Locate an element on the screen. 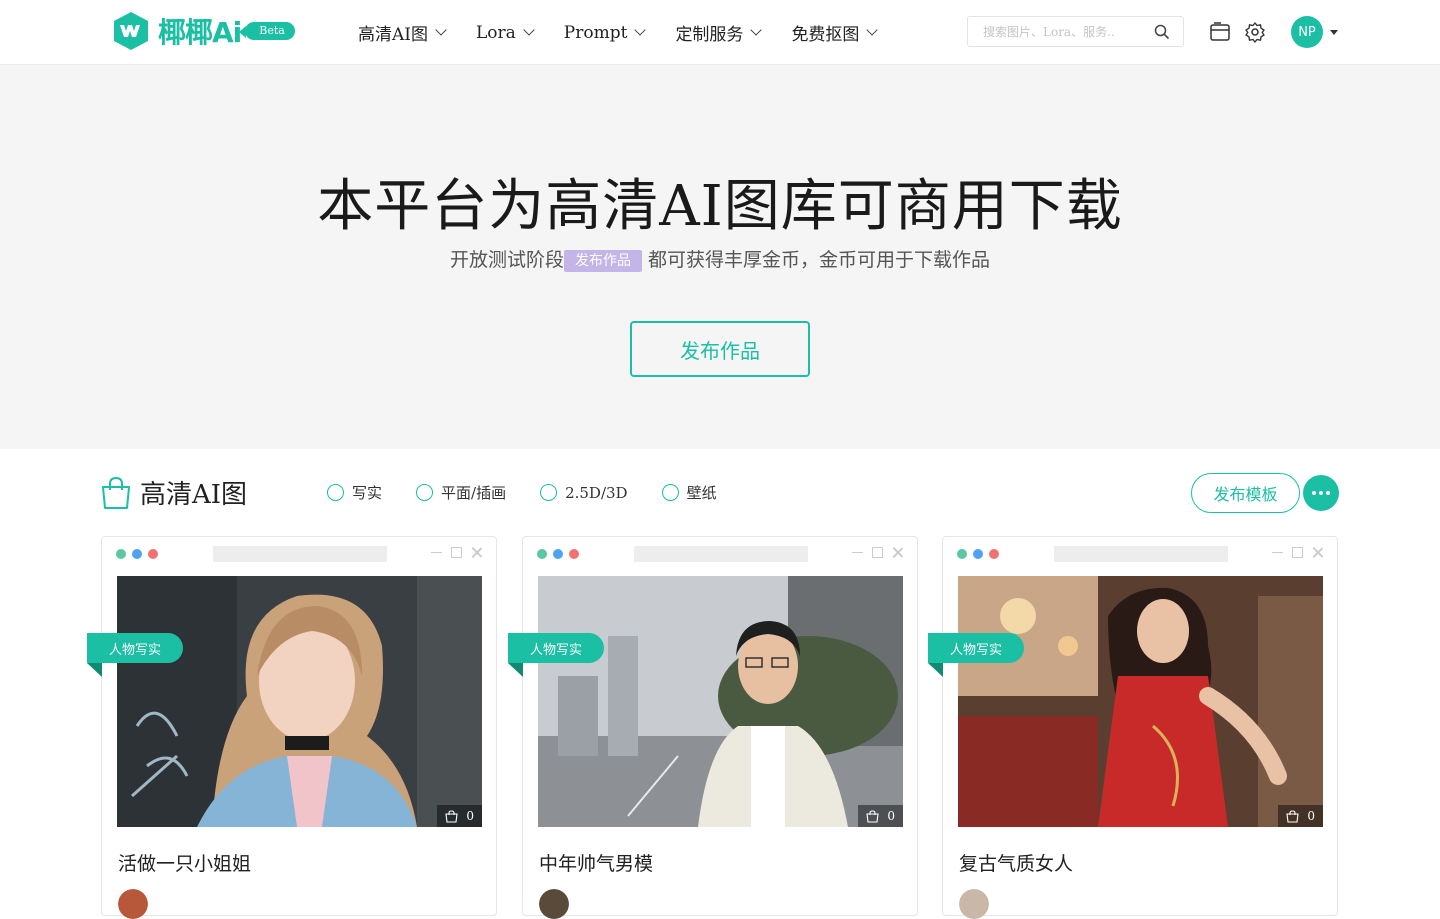 The width and height of the screenshot is (1440, 919). nav-lora: Lora is located at coordinates (505, 32).